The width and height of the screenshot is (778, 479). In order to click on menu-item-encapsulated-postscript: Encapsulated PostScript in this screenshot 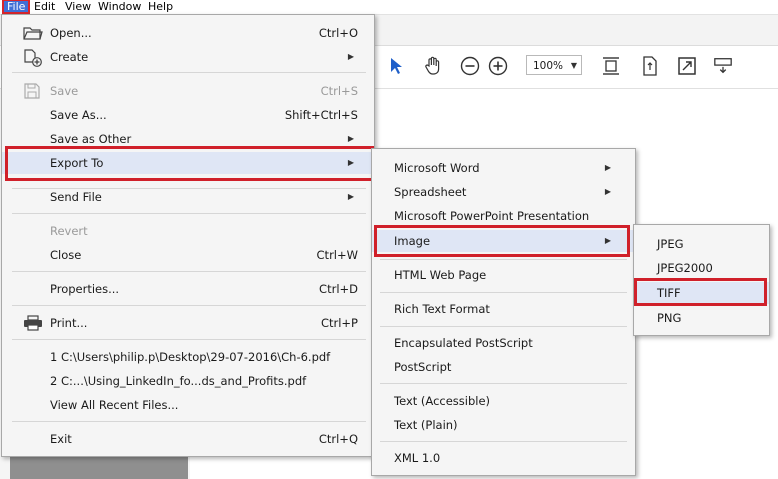, I will do `click(503, 343)`.